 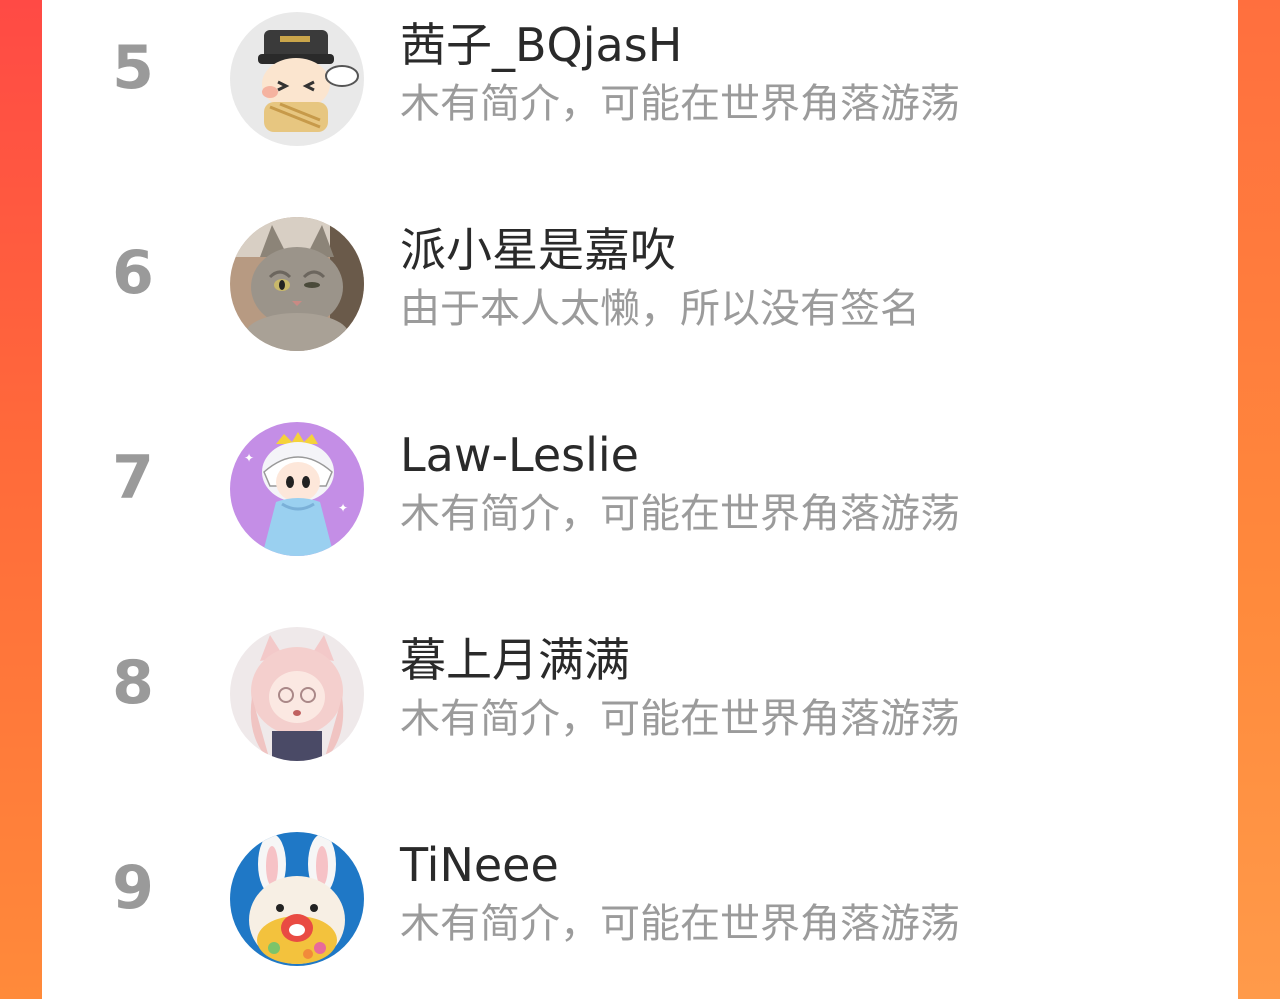 What do you see at coordinates (297, 284) in the screenshot?
I see `gray-cat-avatar` at bounding box center [297, 284].